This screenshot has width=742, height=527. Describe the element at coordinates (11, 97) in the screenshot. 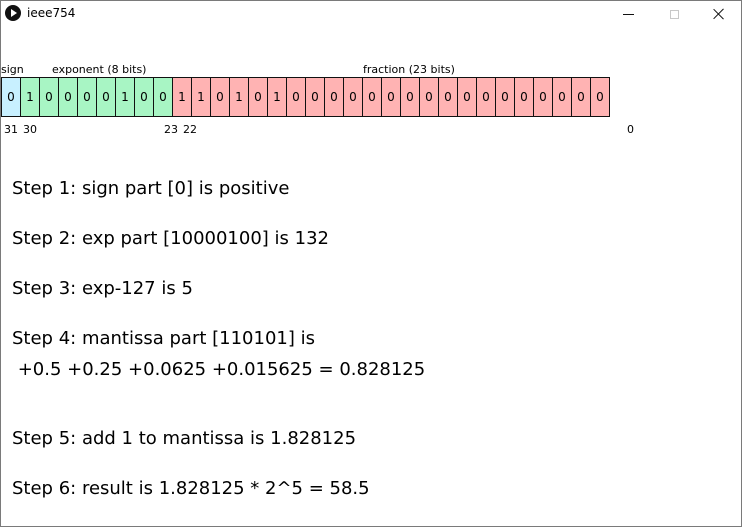

I see `sign-bit: 0` at that location.